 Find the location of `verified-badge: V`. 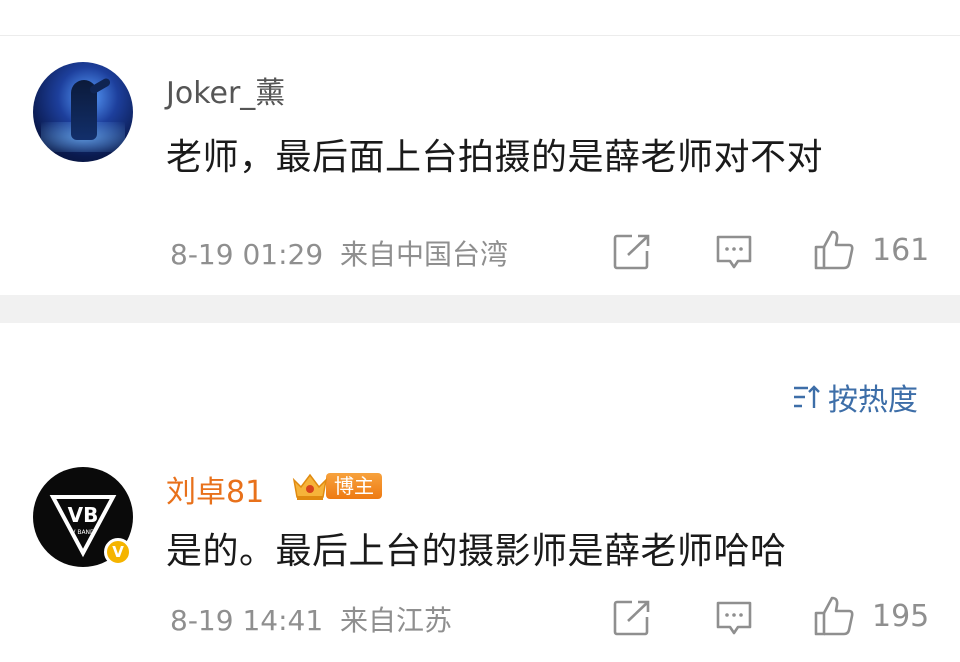

verified-badge: V is located at coordinates (118, 552).